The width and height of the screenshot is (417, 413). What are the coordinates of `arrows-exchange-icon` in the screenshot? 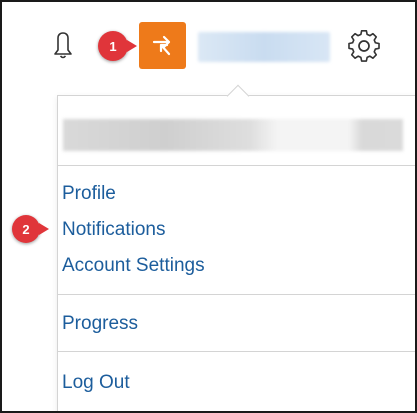 It's located at (161, 45).